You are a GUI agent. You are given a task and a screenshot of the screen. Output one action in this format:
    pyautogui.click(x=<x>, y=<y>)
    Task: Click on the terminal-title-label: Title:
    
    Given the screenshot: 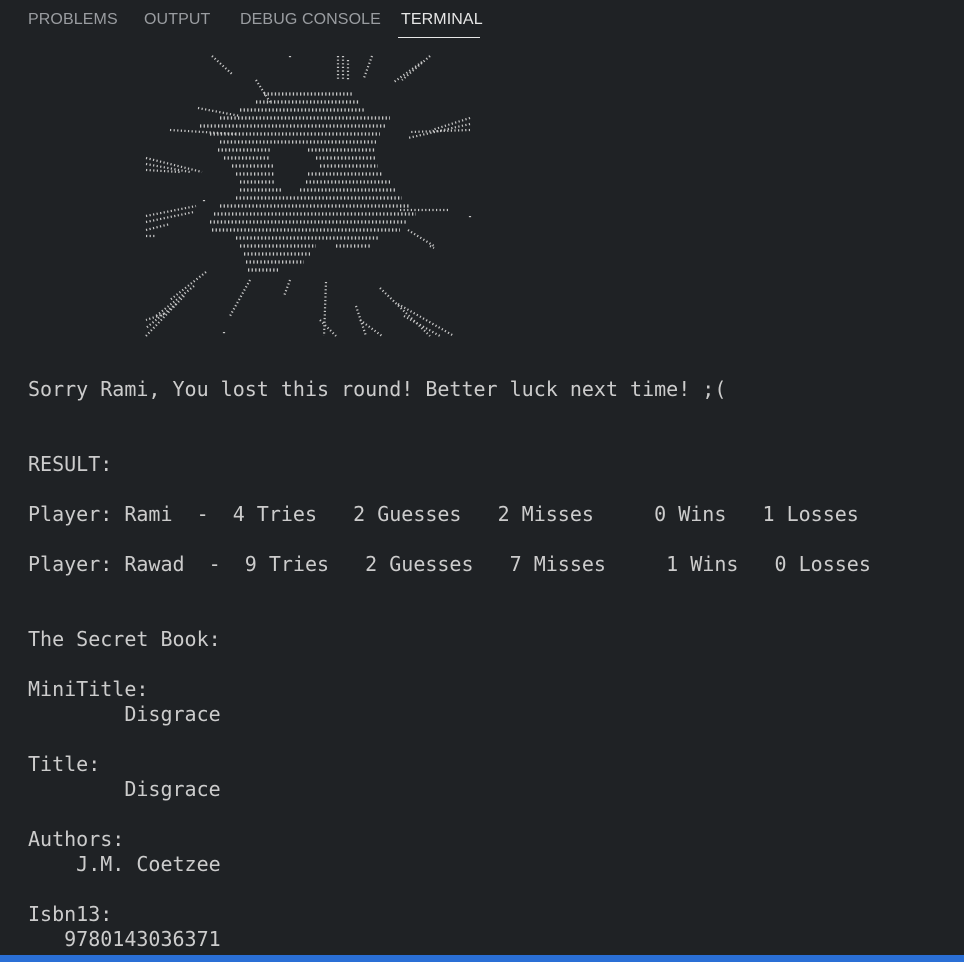 What is the action you would take?
    pyautogui.click(x=64, y=764)
    